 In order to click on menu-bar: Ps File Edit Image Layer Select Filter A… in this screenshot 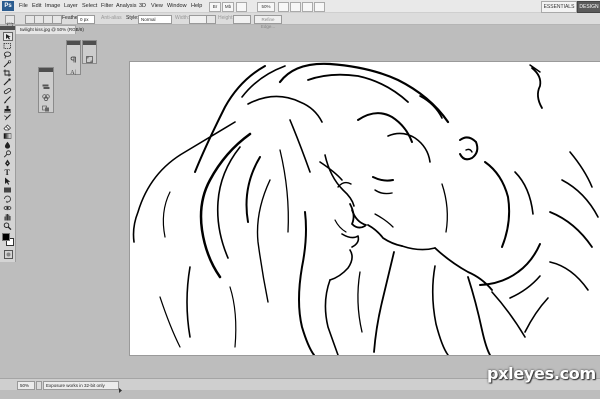, I will do `click(300, 6)`.